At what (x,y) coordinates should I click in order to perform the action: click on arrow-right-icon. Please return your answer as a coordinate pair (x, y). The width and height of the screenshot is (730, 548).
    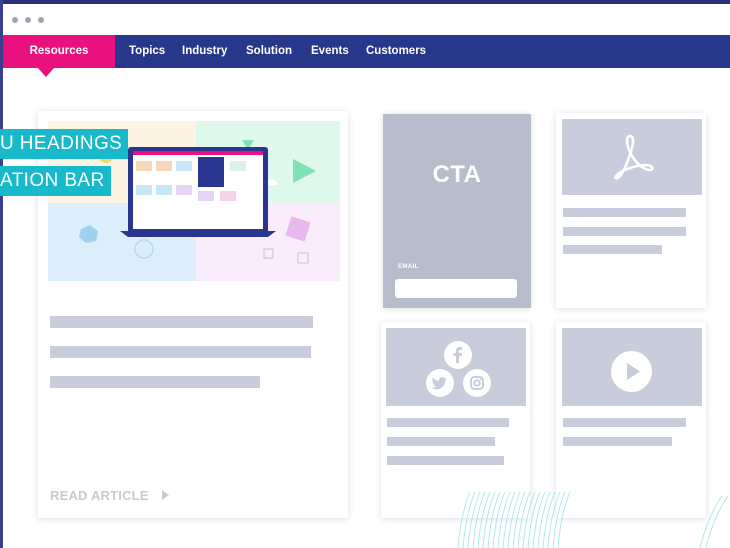
    Looking at the image, I should click on (165, 495).